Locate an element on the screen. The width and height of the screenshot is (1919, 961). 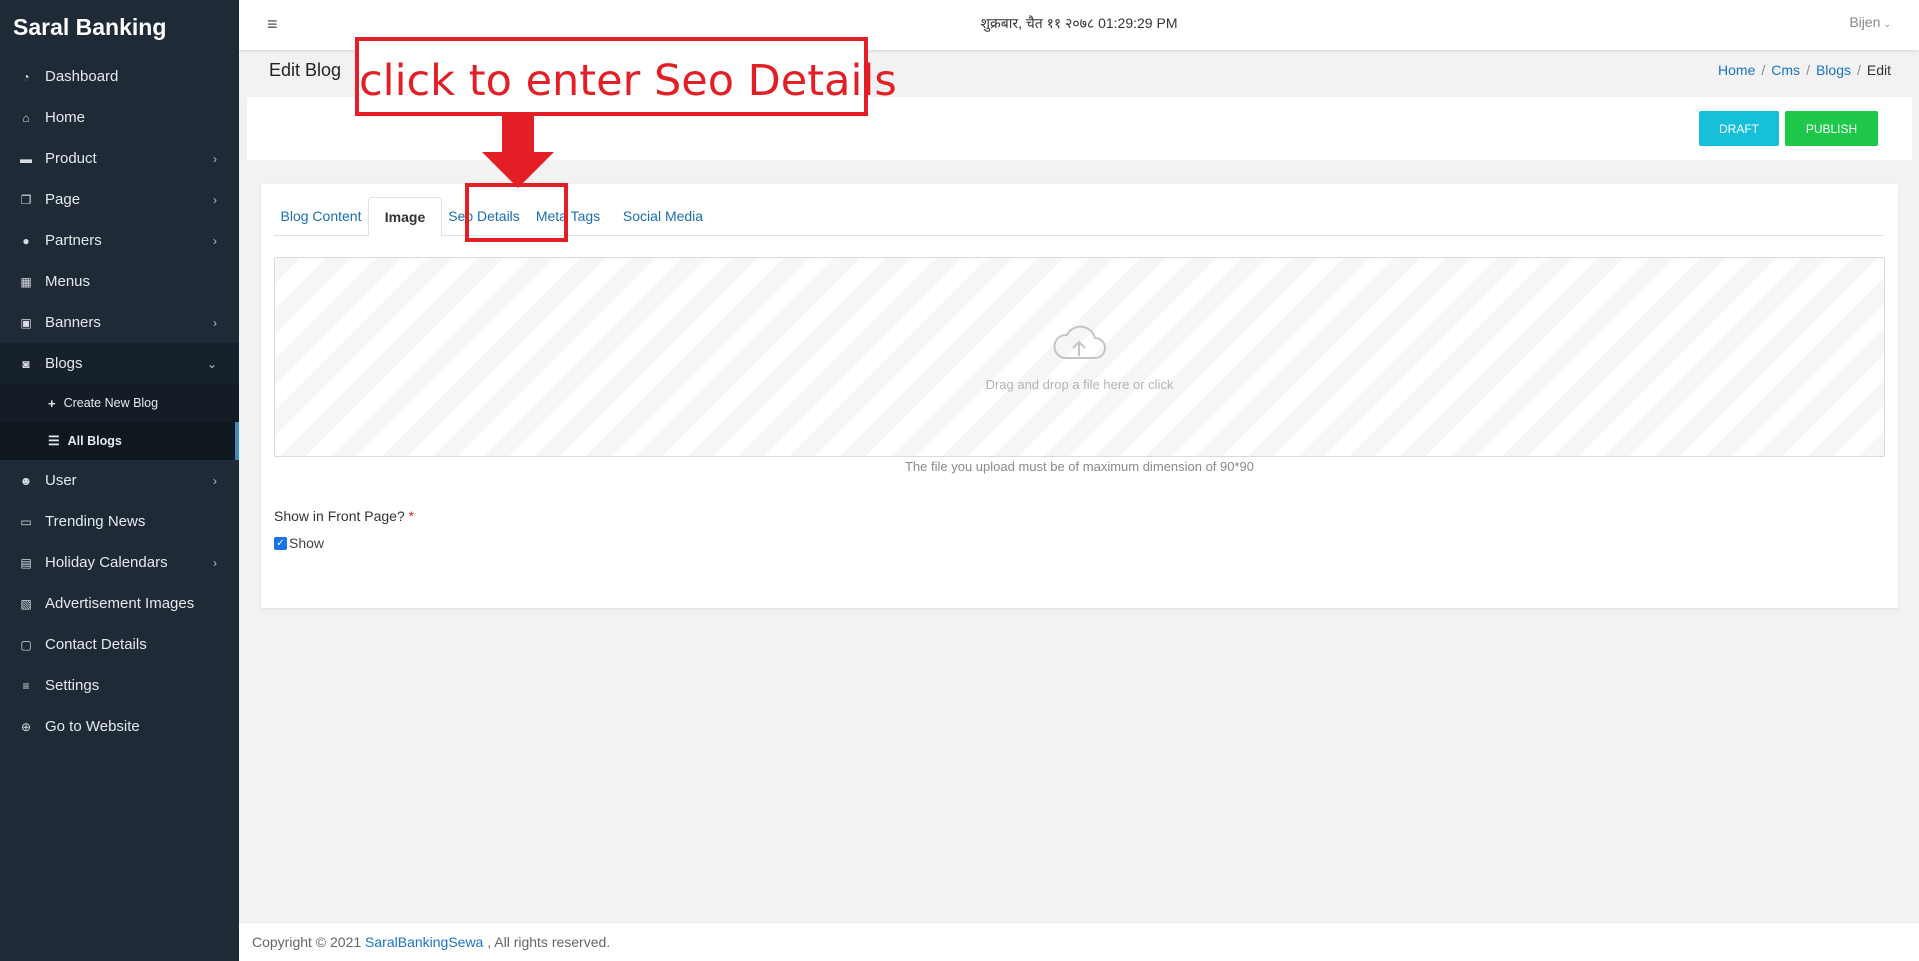
sidebar-item-label: Advertisement Images is located at coordinates (120, 603).